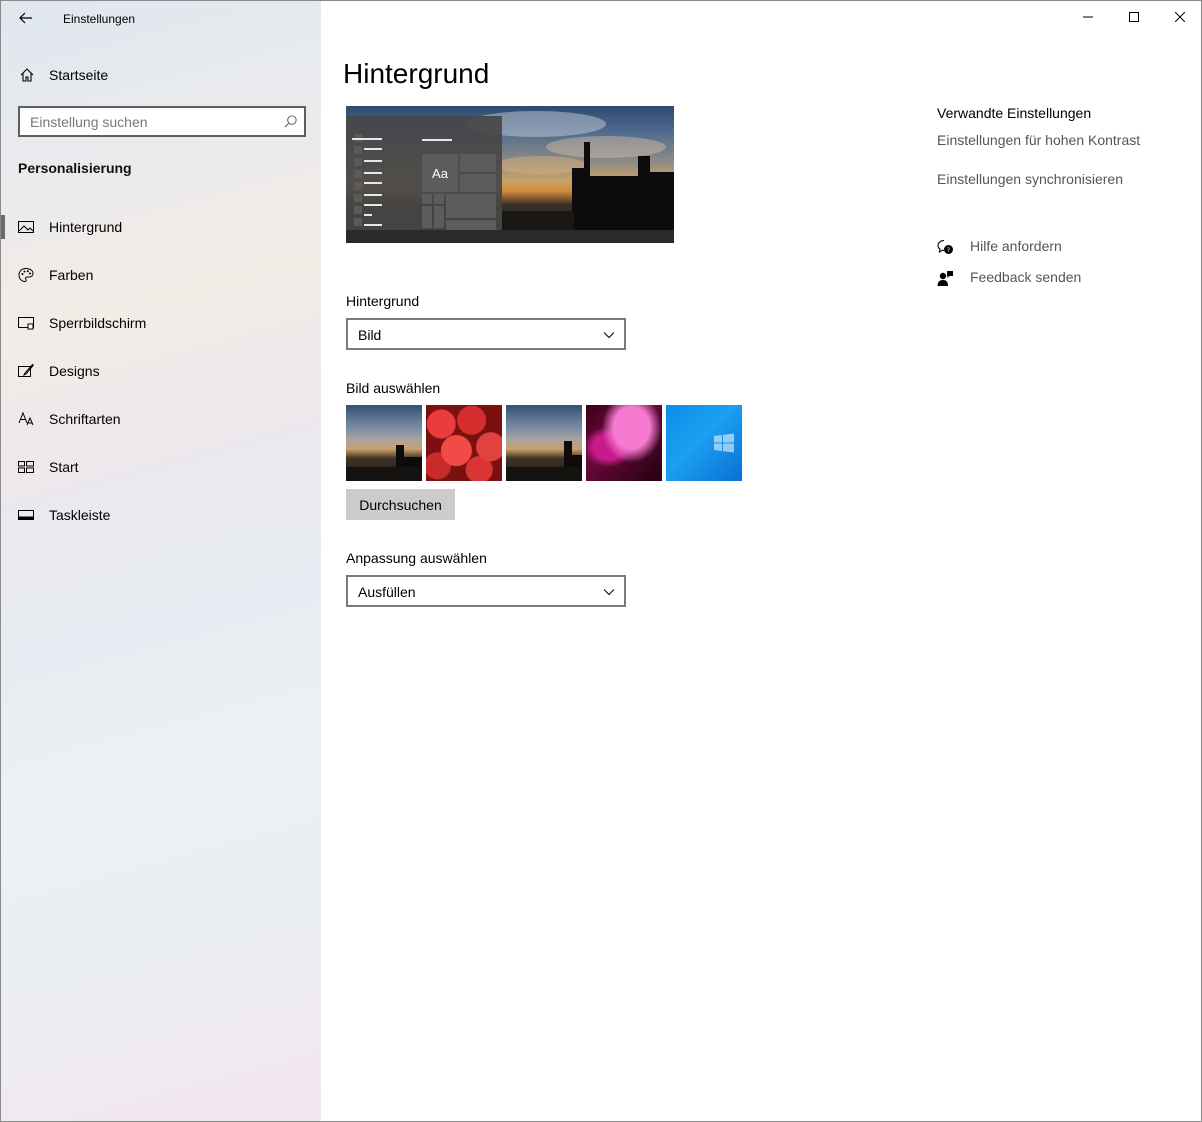  I want to click on window-caption-buttons, so click(1133, 17).